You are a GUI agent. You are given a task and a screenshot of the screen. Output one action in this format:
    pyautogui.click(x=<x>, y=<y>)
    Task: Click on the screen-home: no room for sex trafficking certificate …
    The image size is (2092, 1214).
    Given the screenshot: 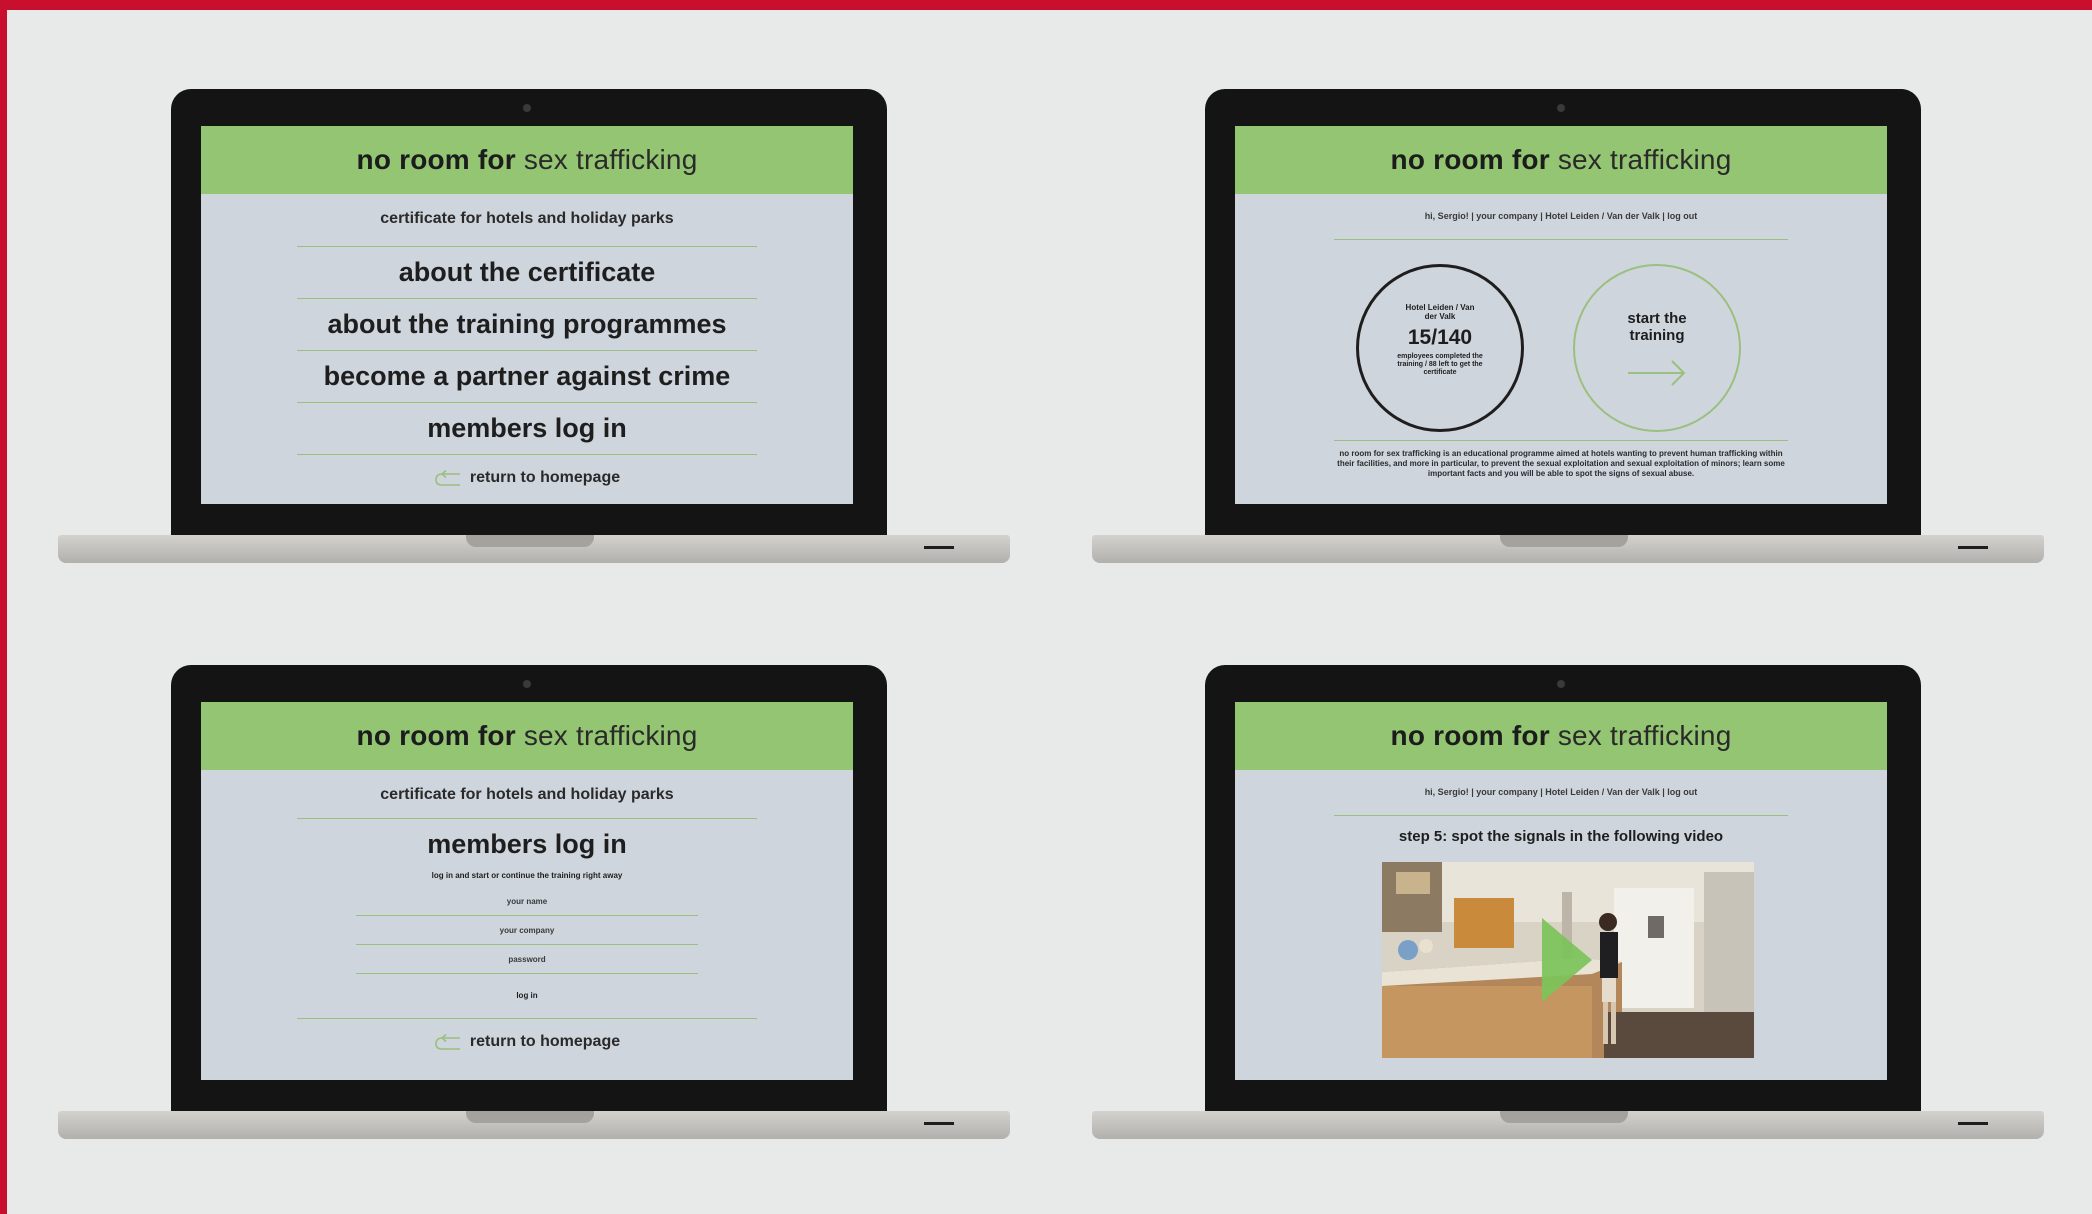 What is the action you would take?
    pyautogui.click(x=527, y=315)
    